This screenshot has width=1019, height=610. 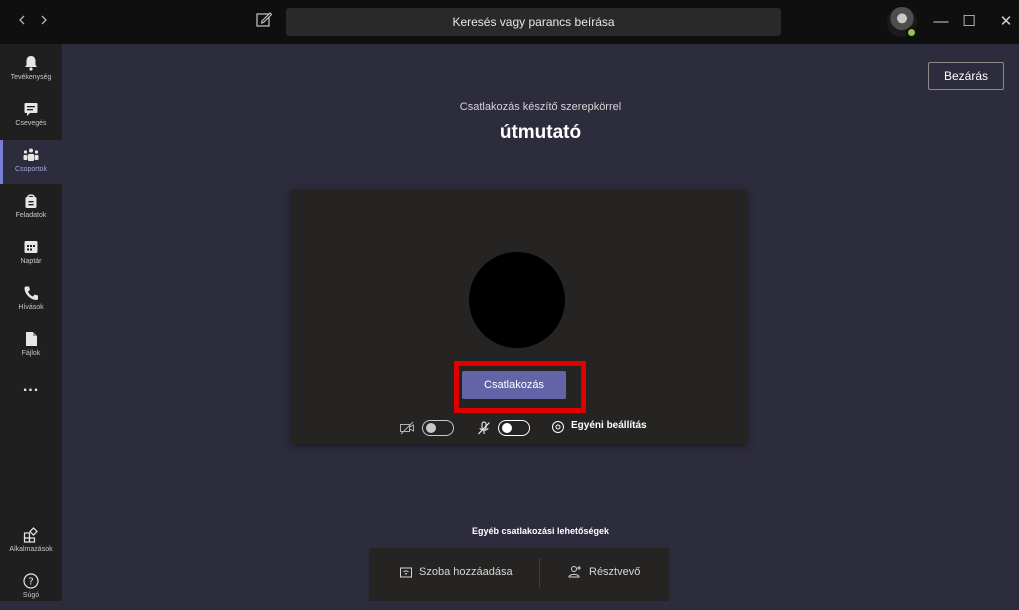 What do you see at coordinates (558, 427) in the screenshot?
I see `gear-icon` at bounding box center [558, 427].